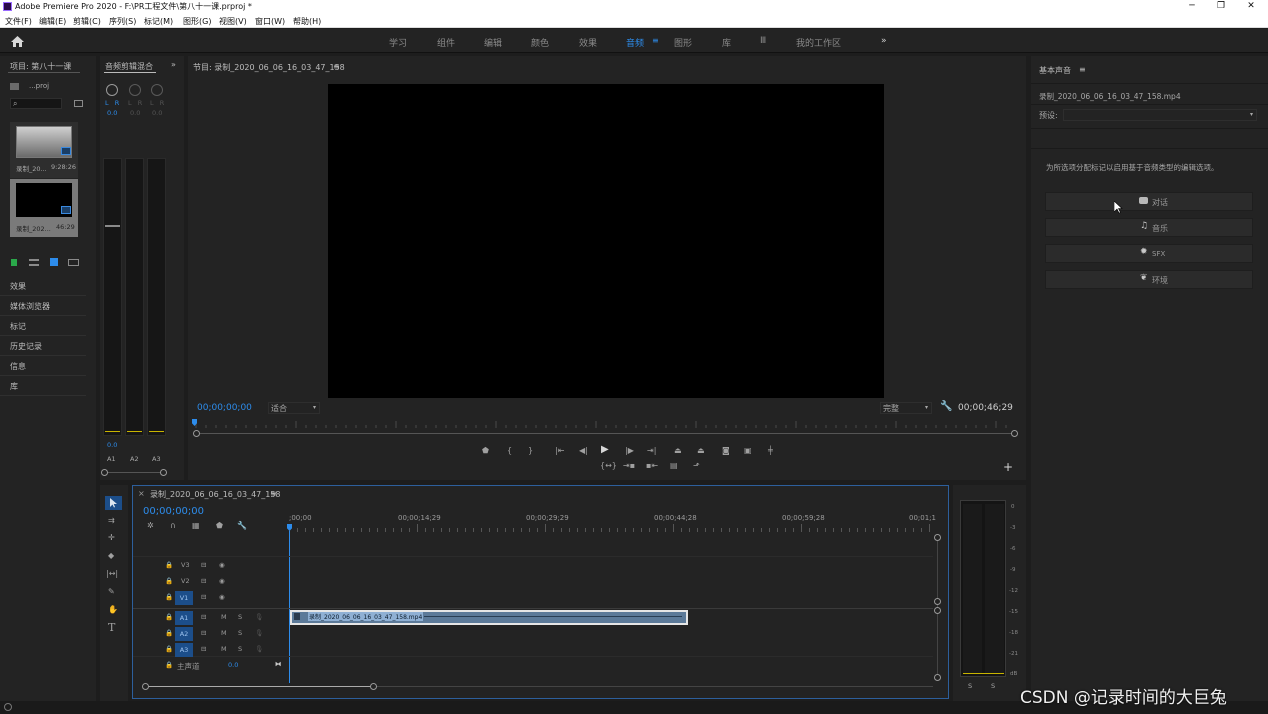  I want to click on export-icon: ⬏, so click(696, 465).